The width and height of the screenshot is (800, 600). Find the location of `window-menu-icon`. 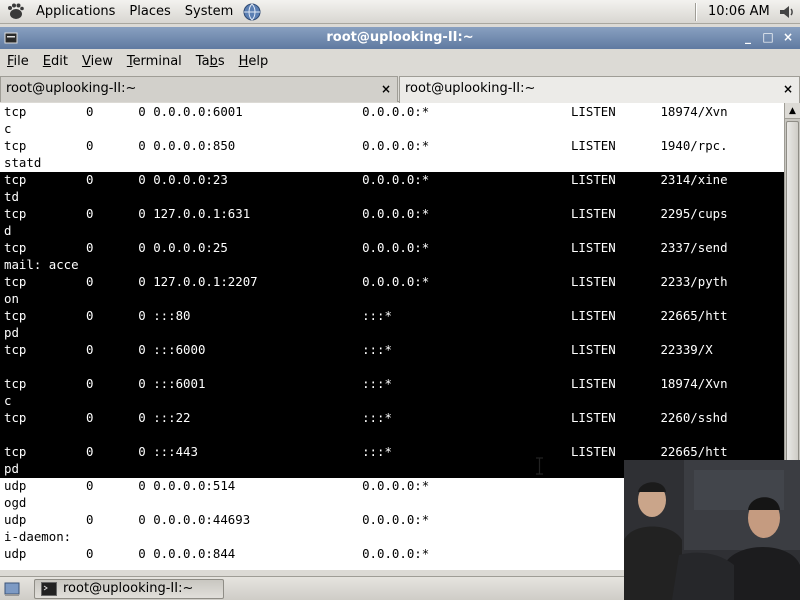

window-menu-icon is located at coordinates (11, 38).